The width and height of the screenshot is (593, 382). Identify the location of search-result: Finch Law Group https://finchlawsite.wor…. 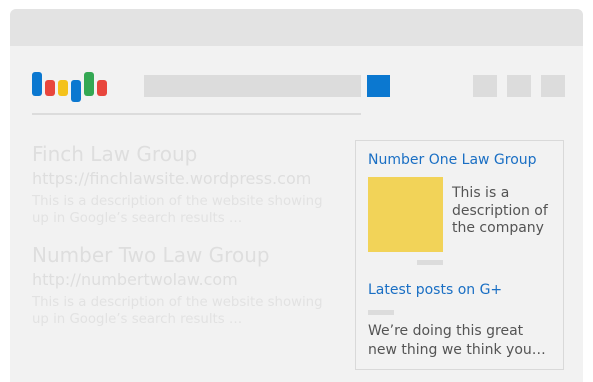
(192, 184).